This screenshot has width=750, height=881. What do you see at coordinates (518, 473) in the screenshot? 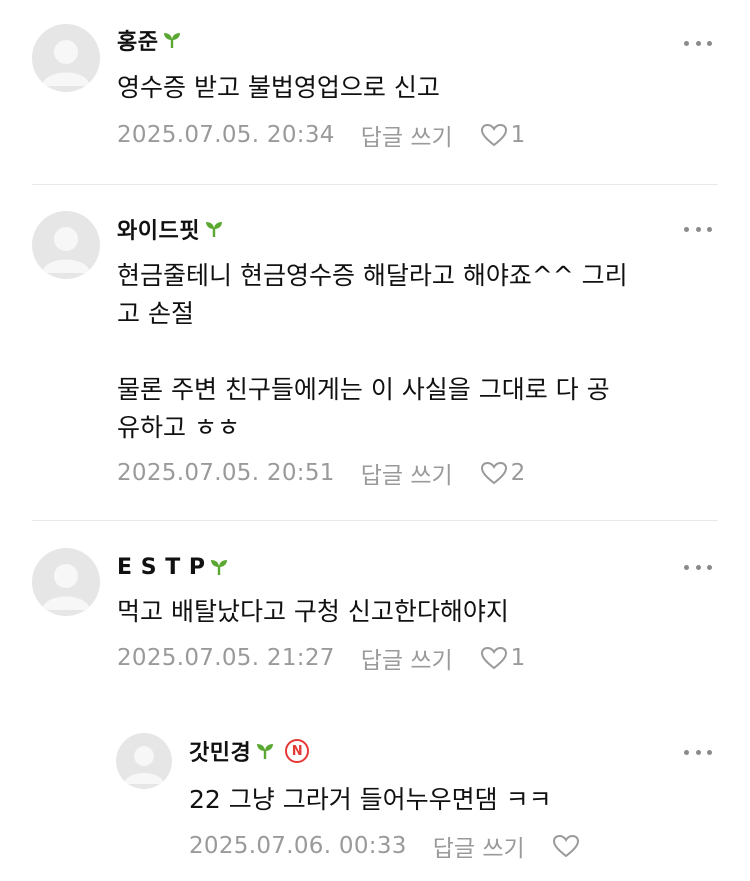
I see `like-count: 2` at bounding box center [518, 473].